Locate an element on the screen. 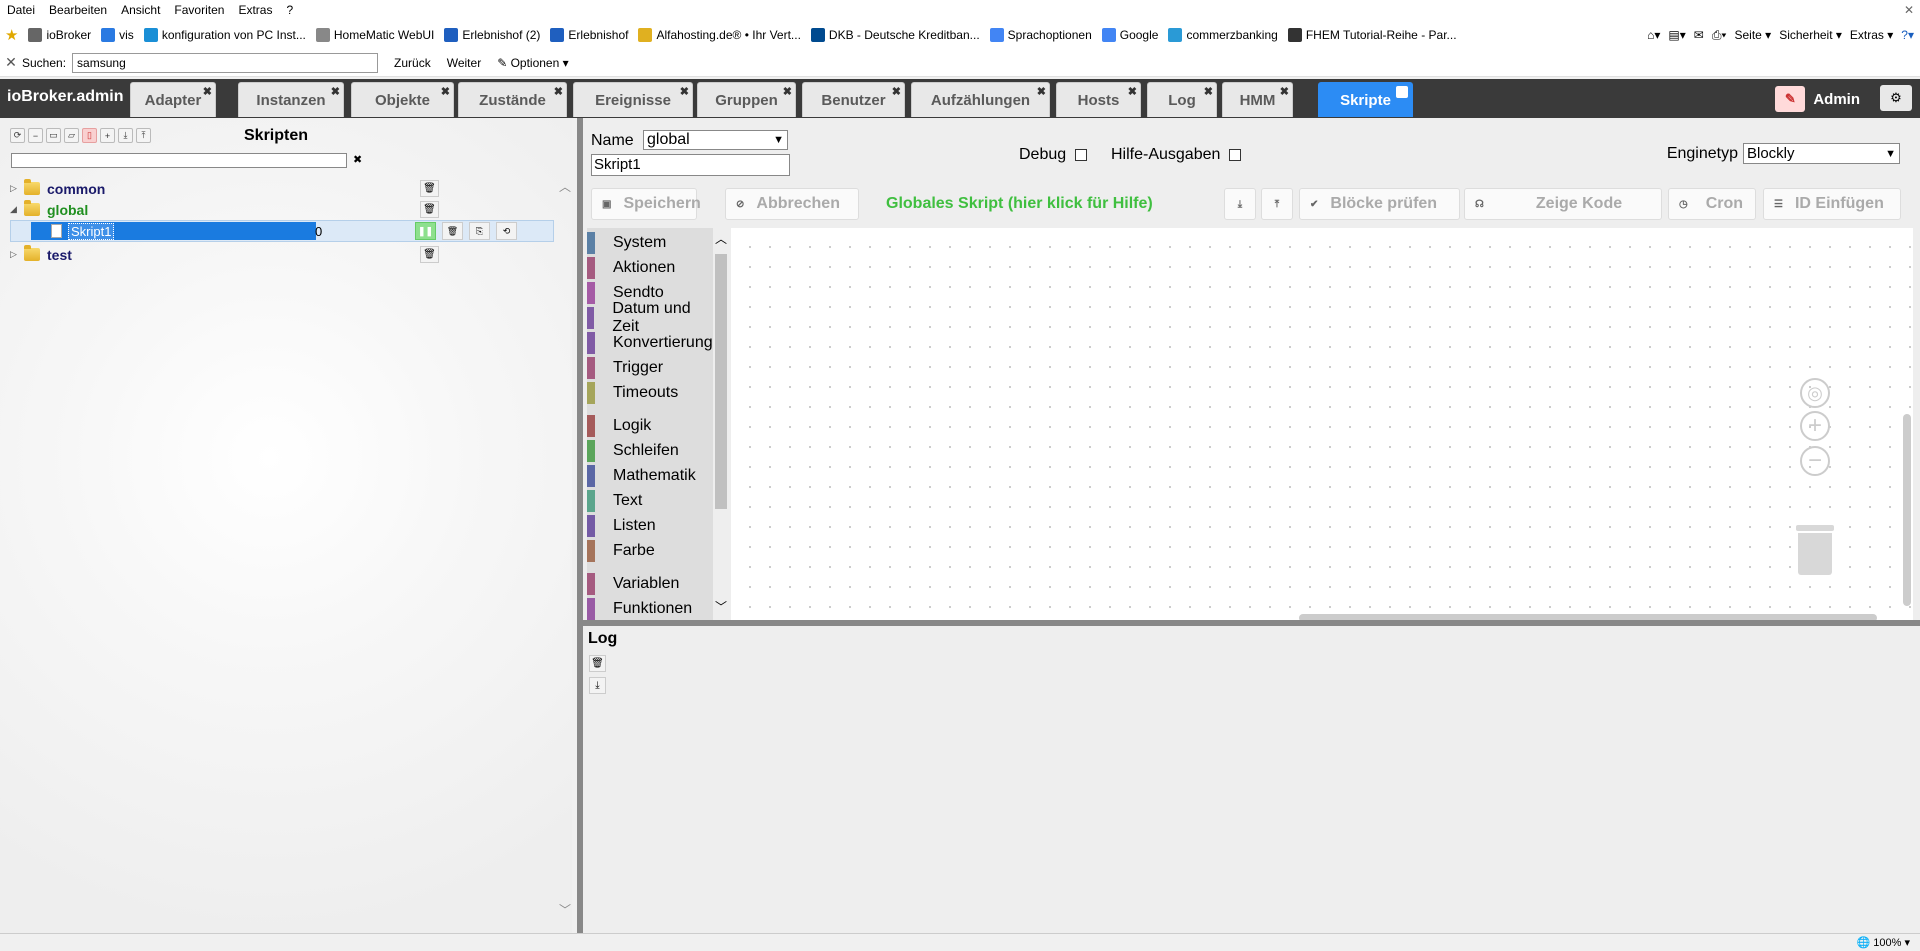 The height and width of the screenshot is (951, 1920). tab-skripte: Skripte is located at coordinates (1365, 99).